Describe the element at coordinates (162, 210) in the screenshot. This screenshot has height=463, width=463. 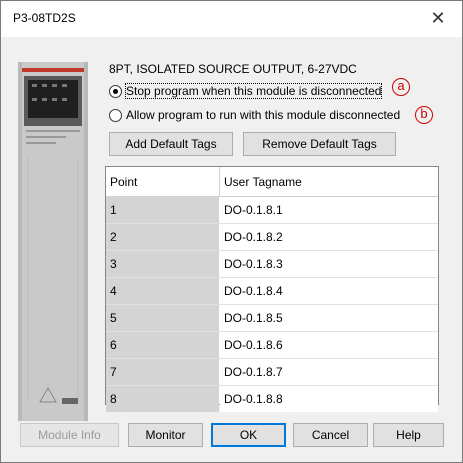
I see `point-cell: 1` at that location.